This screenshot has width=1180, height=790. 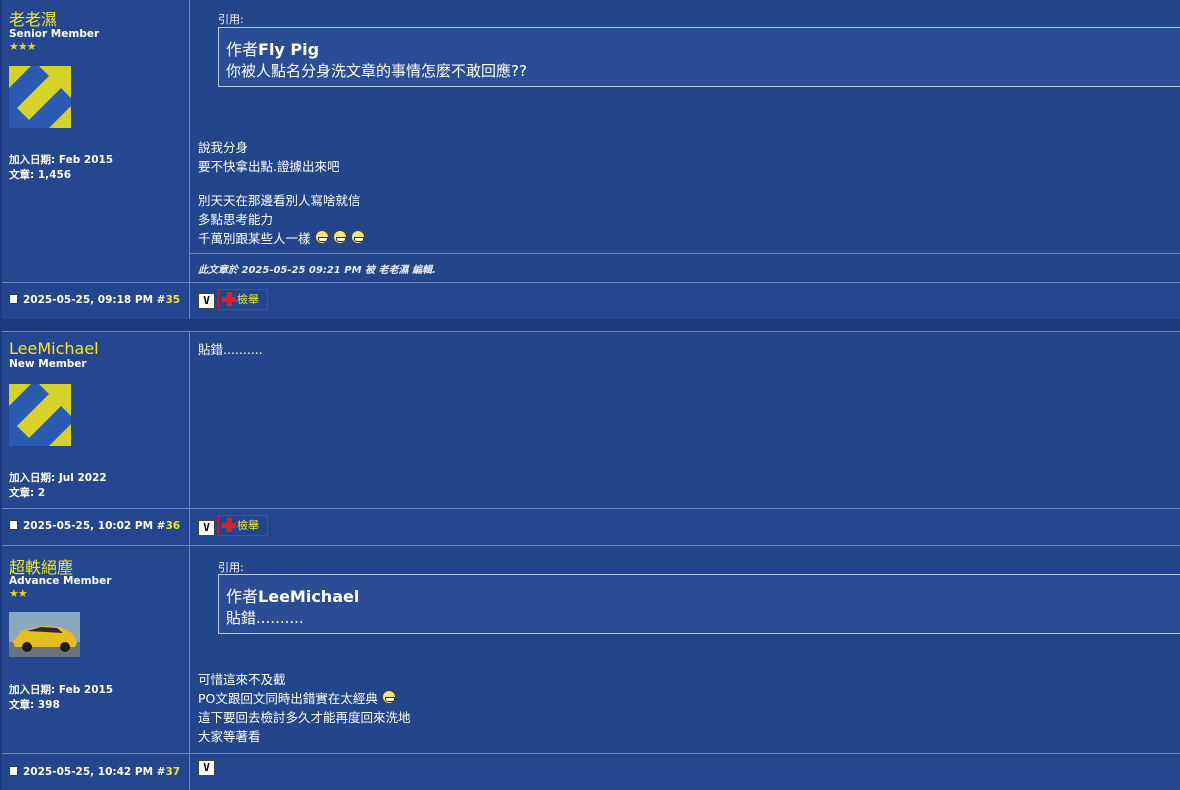 What do you see at coordinates (242, 679) in the screenshot?
I see `message-line: 可惜這來不及截` at bounding box center [242, 679].